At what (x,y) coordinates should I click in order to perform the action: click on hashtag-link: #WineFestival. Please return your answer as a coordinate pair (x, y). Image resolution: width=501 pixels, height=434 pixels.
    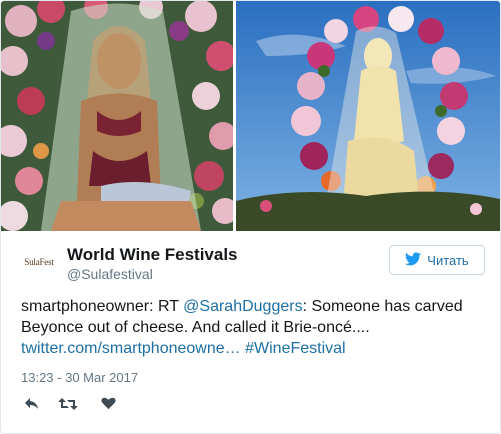
    Looking at the image, I should click on (295, 348).